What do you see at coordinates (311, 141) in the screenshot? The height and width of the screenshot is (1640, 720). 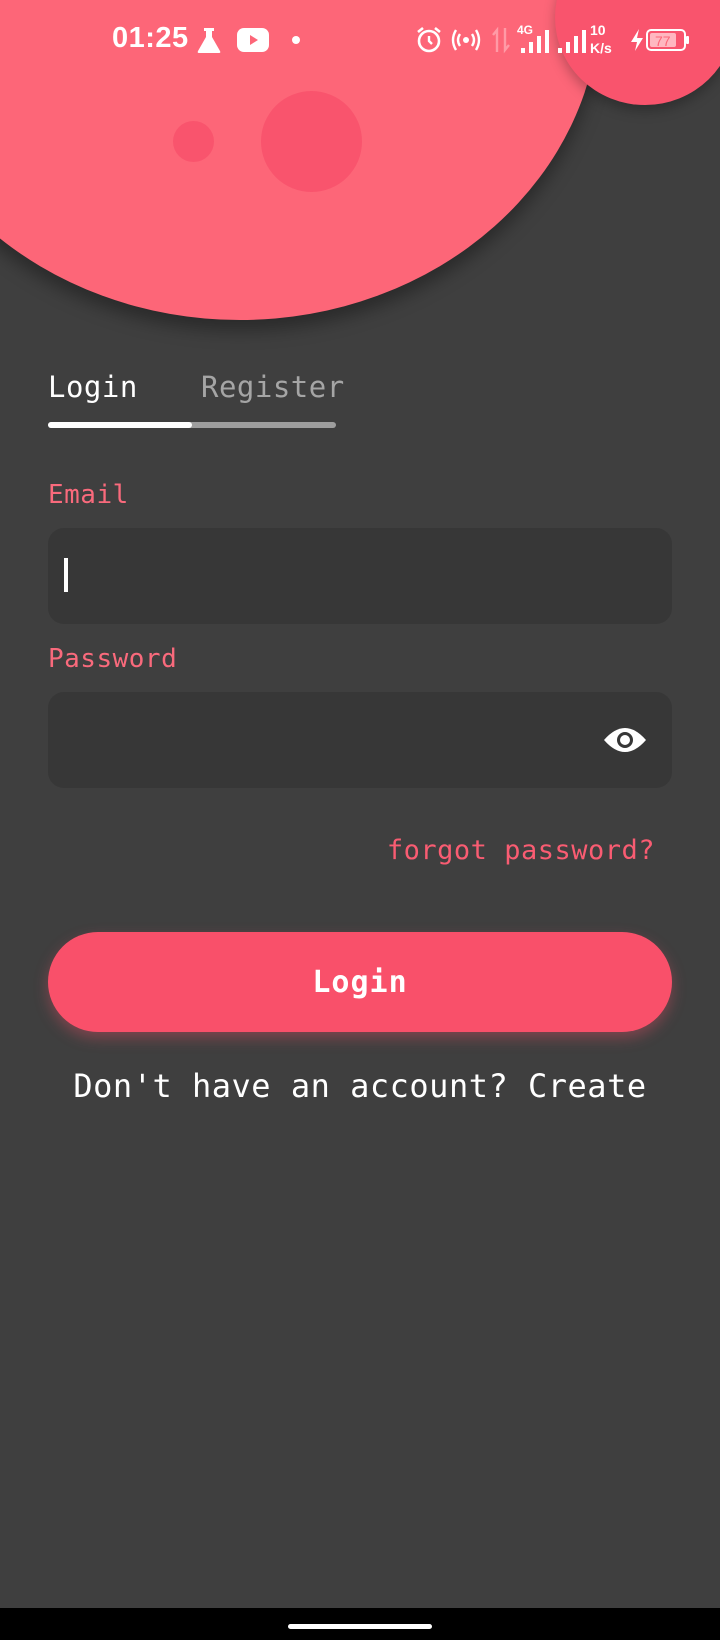 I see `decorative-circle-dot-medium` at bounding box center [311, 141].